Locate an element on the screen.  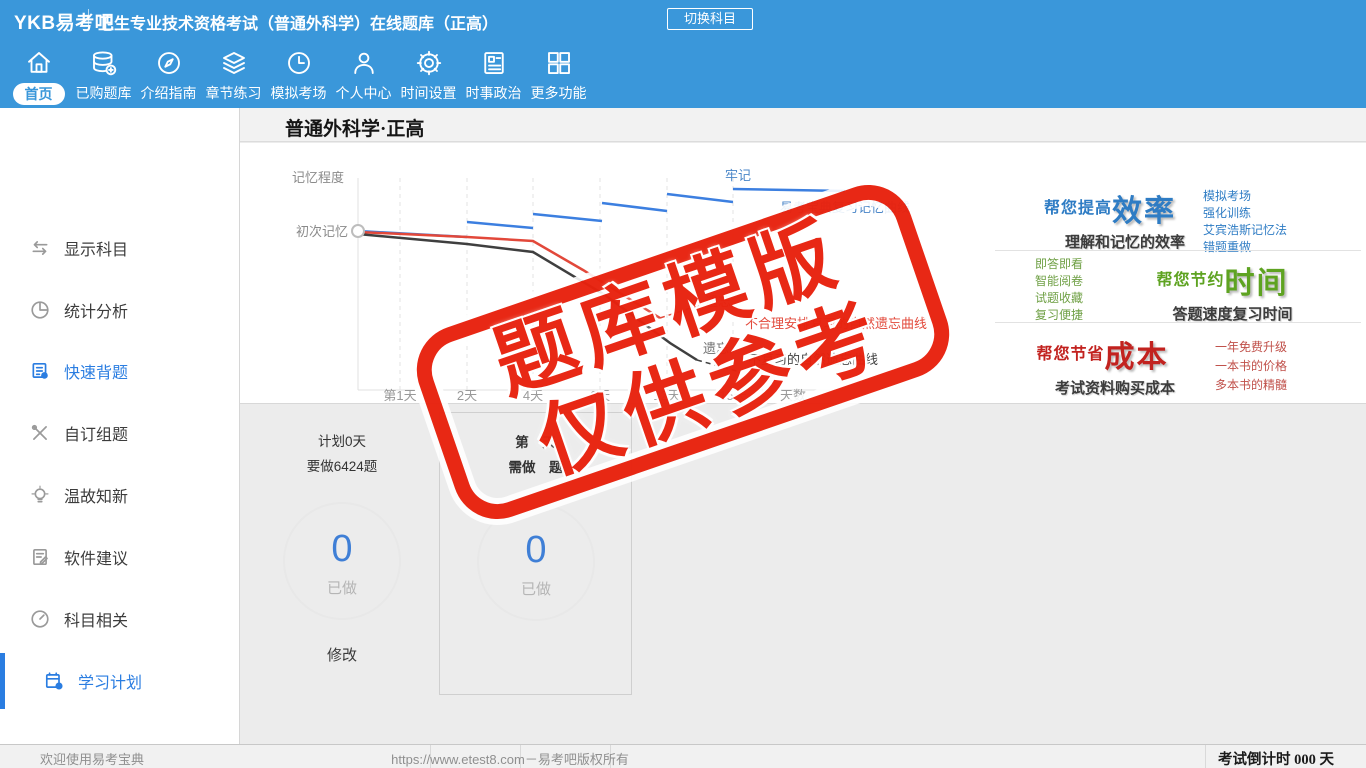
nav-item-more: 更多功能 is located at coordinates (558, 76).